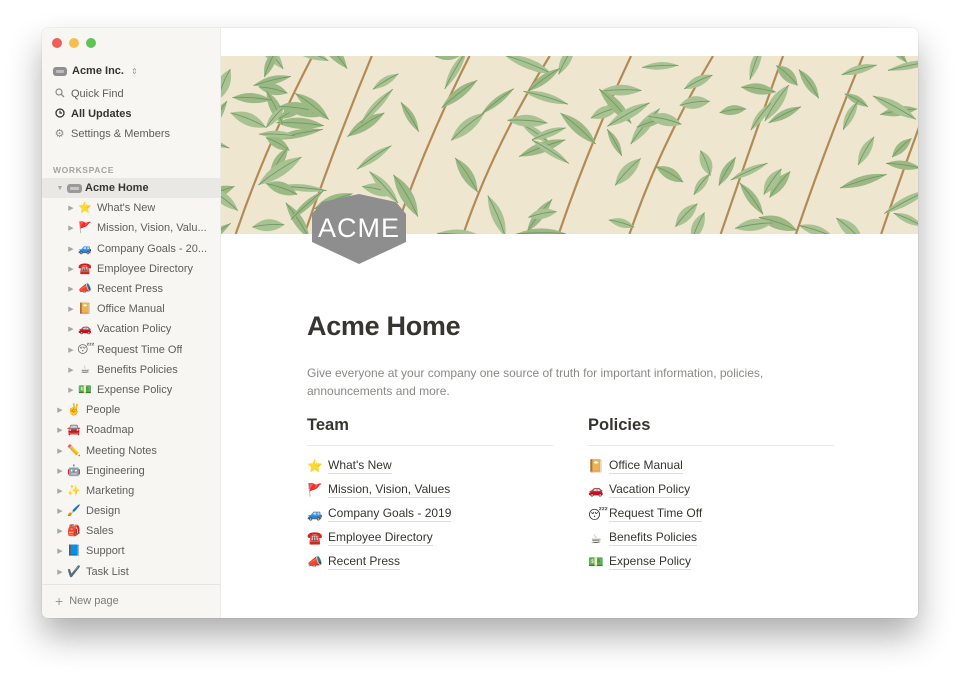  I want to click on nav-settings-members: ⚙ Settings & Members, so click(112, 134).